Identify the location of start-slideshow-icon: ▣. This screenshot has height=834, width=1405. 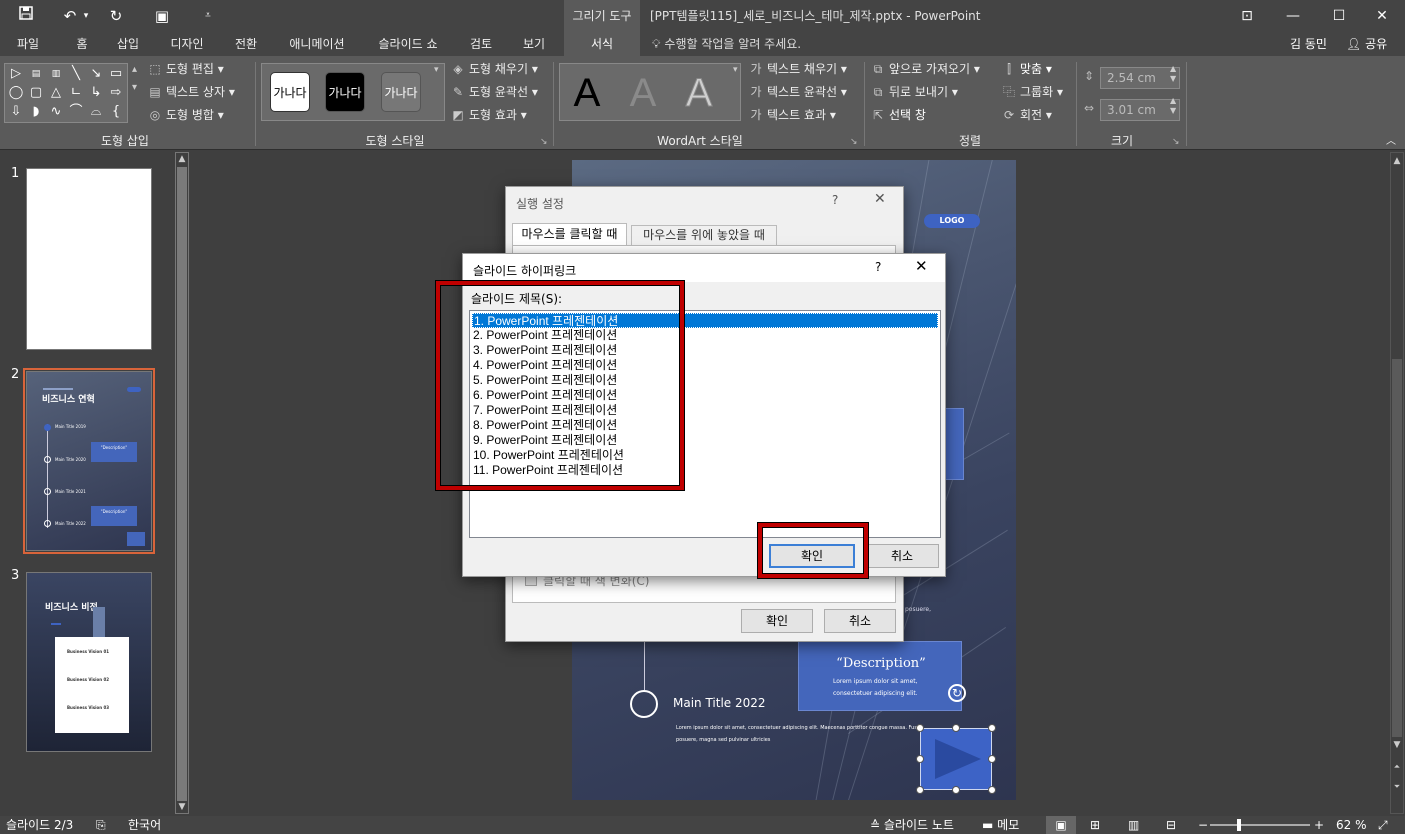
(162, 16).